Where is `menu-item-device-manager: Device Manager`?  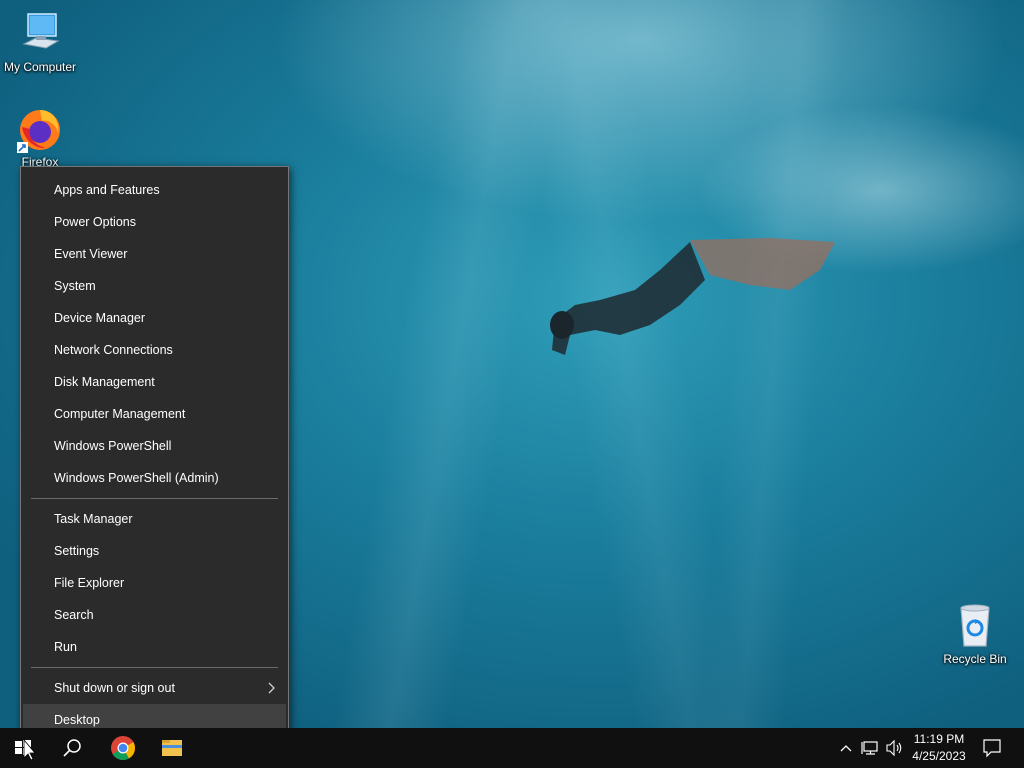 menu-item-device-manager: Device Manager is located at coordinates (154, 318).